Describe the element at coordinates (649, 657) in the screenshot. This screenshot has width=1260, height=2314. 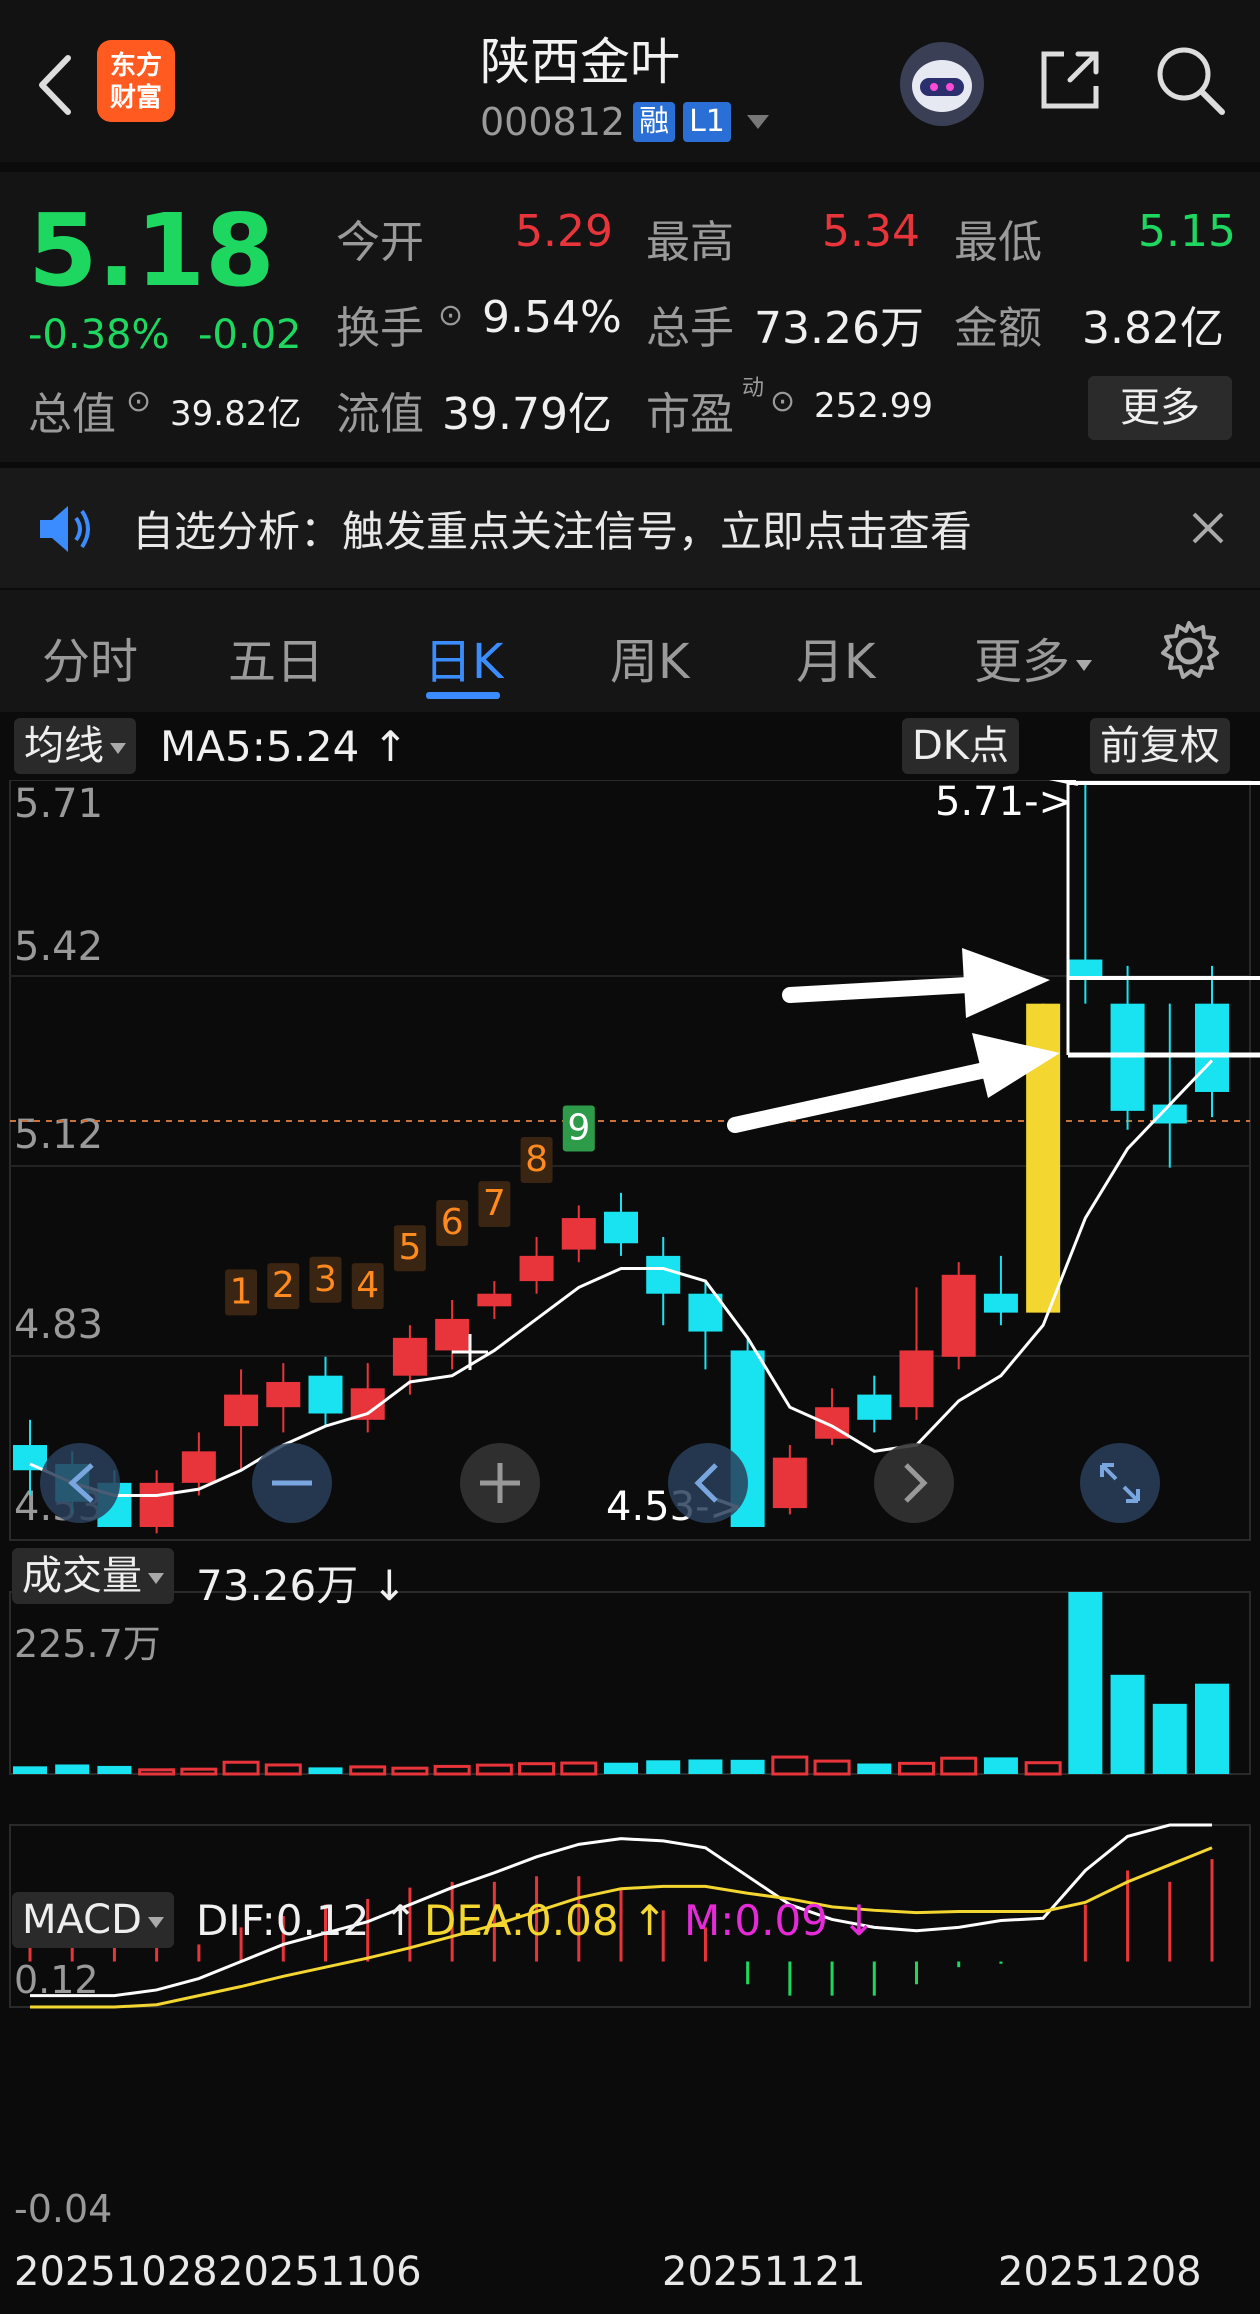
I see `tab-weekly-k: 周K` at that location.